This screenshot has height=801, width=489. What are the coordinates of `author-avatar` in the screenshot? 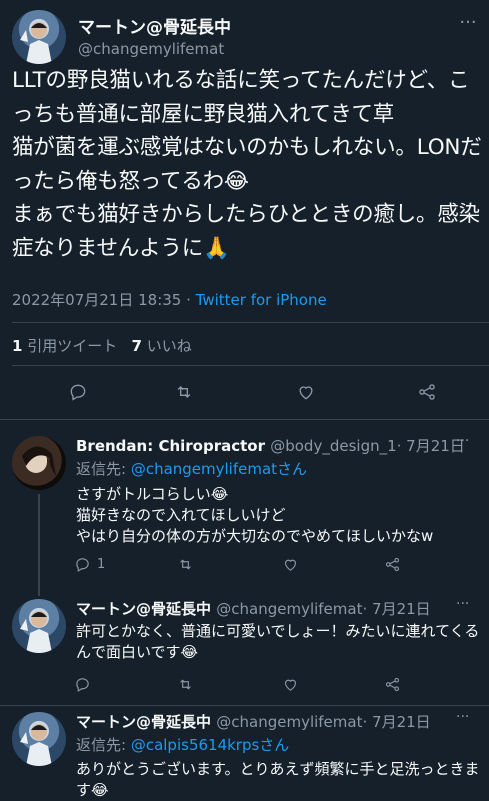 It's located at (39, 37).